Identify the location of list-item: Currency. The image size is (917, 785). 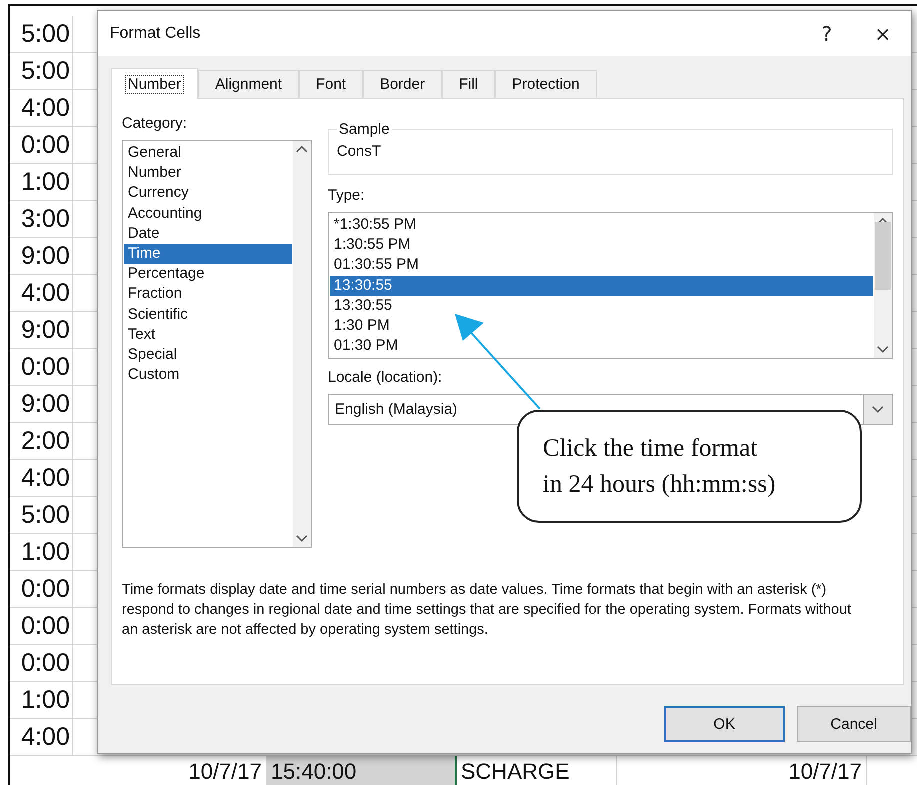
(208, 193).